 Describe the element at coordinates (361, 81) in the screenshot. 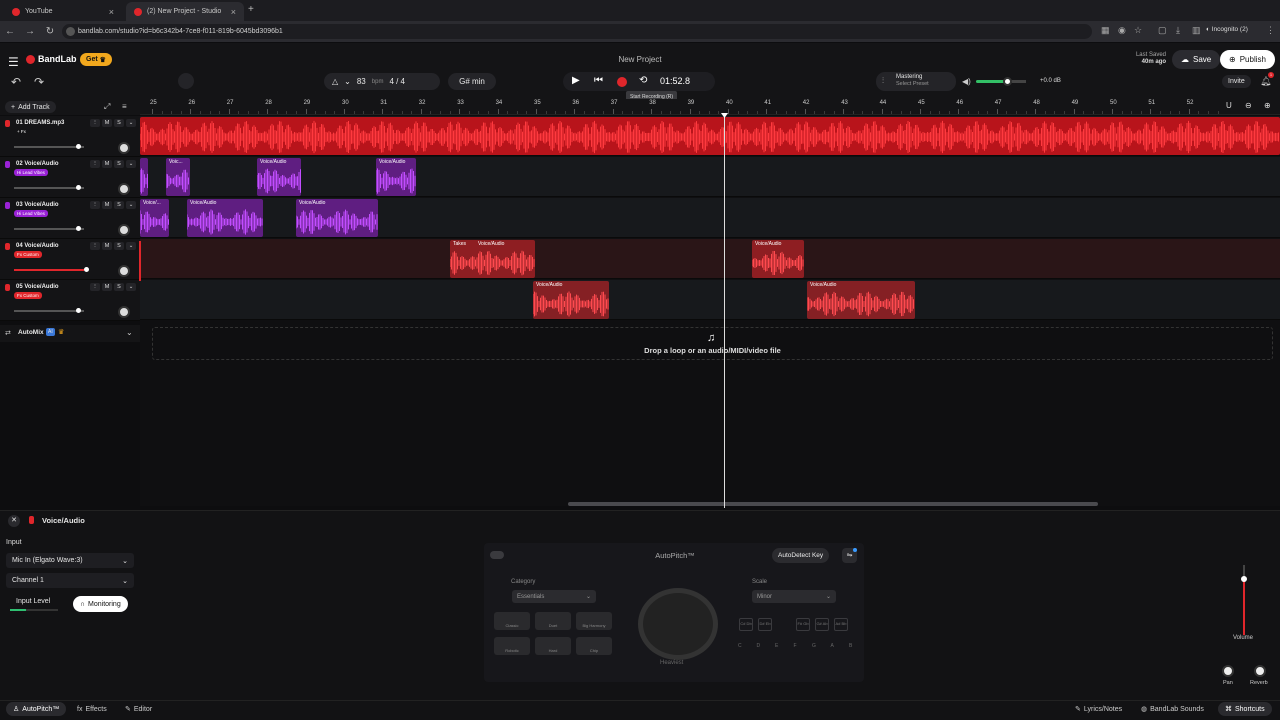

I see `bpm-value: 83` at that location.